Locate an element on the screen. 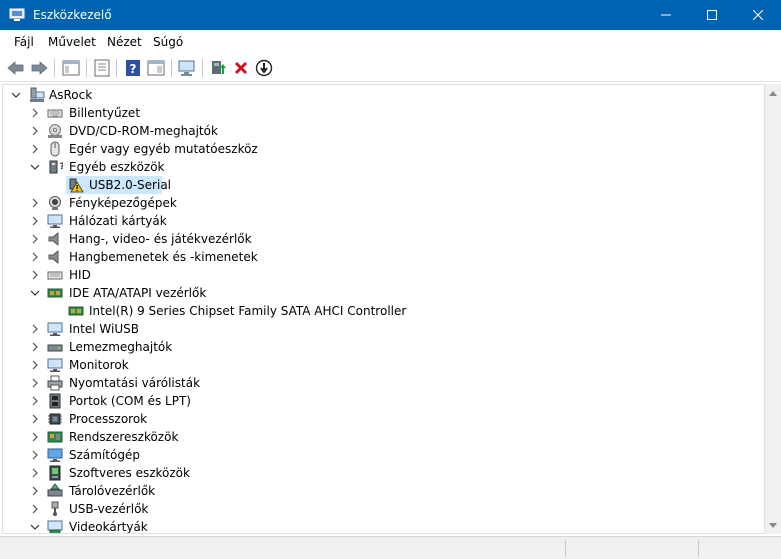  mouse-icon is located at coordinates (55, 149).